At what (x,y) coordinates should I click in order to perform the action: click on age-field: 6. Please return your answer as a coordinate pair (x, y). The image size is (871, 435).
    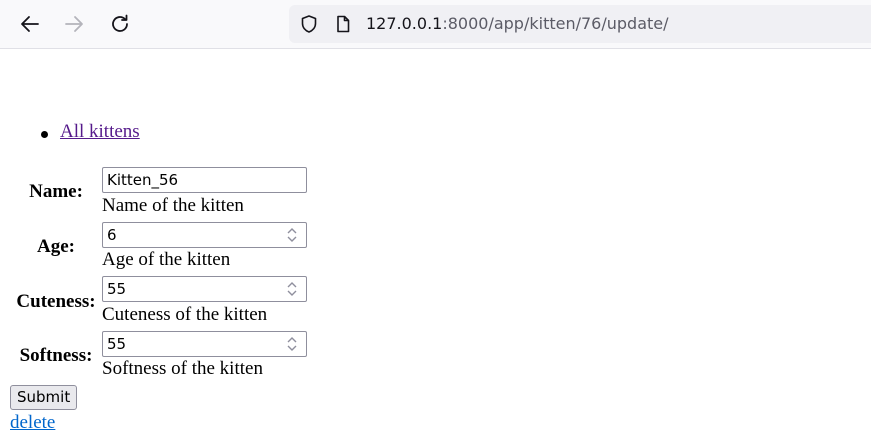
    Looking at the image, I should click on (204, 235).